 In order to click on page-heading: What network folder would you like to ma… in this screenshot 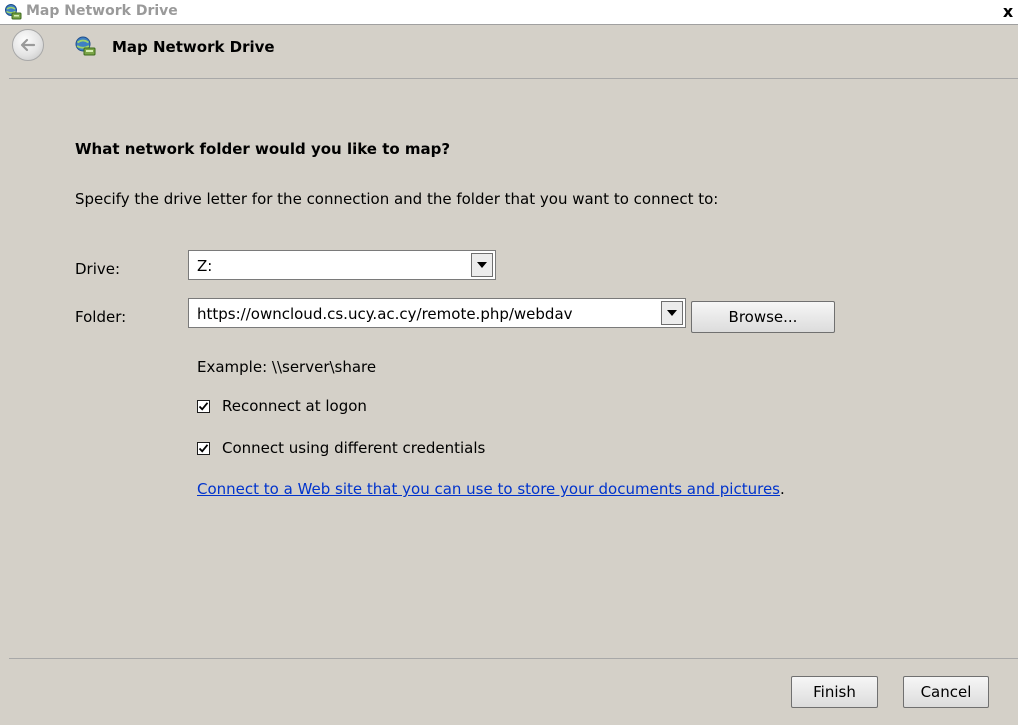, I will do `click(263, 149)`.